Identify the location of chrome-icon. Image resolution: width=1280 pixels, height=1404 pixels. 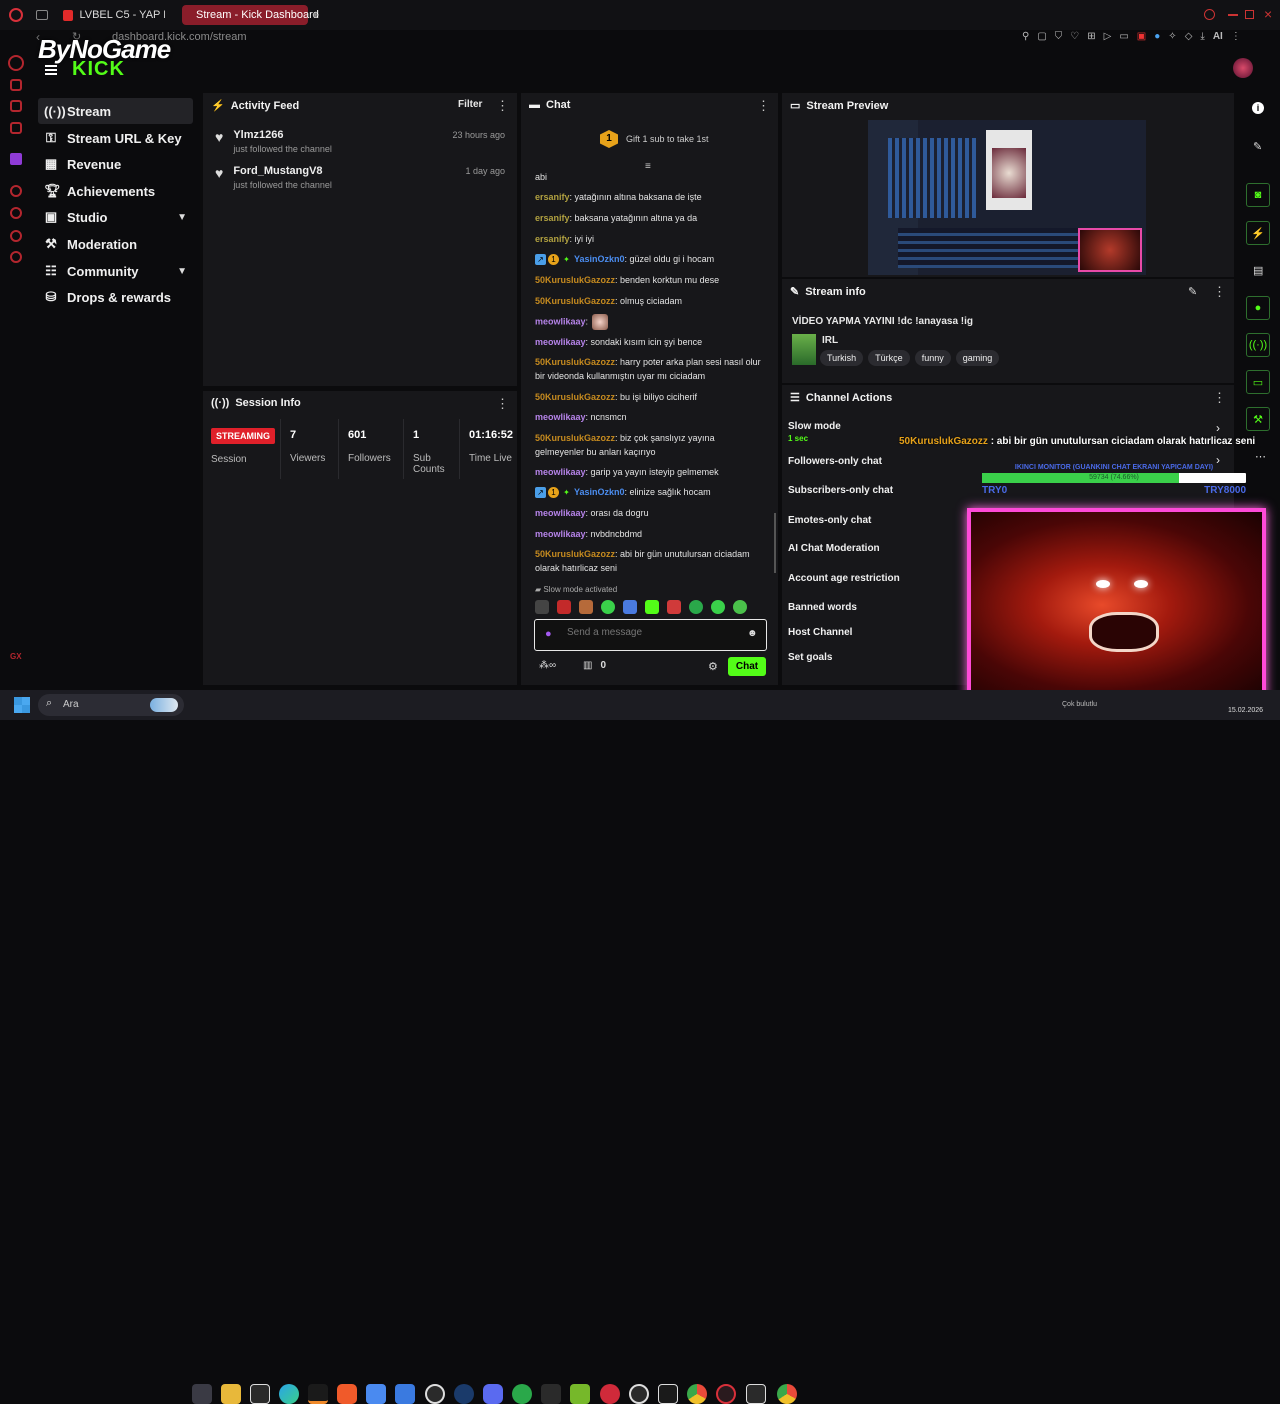
(697, 1394).